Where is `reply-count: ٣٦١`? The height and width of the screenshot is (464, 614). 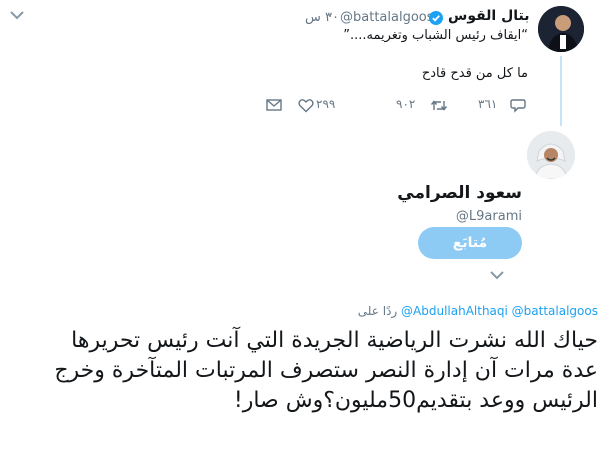
reply-count: ٣٦١ is located at coordinates (488, 104).